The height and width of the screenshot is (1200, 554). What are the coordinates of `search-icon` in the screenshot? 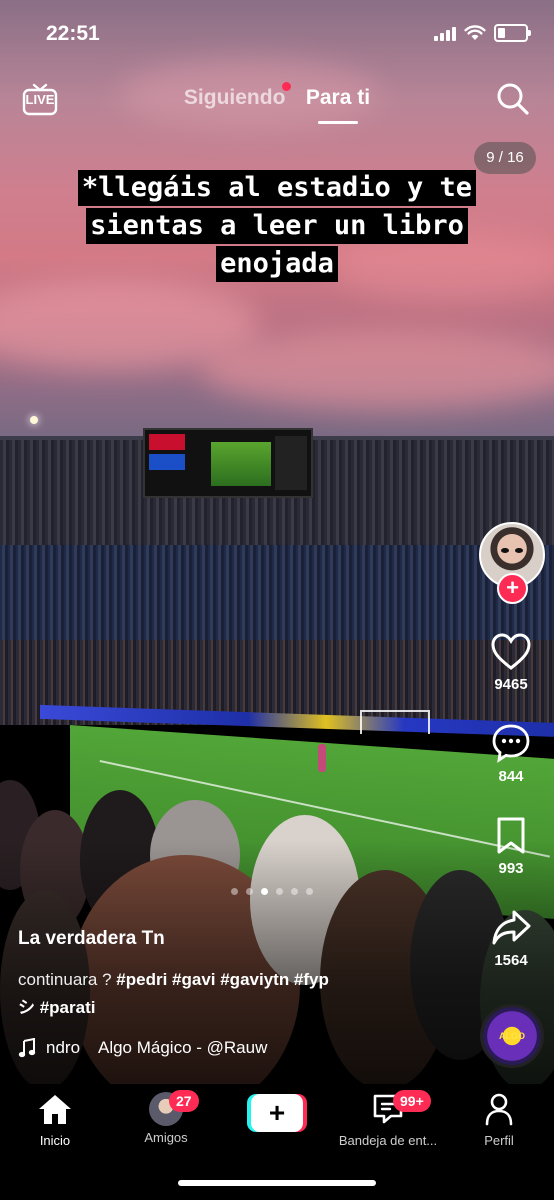 It's located at (513, 99).